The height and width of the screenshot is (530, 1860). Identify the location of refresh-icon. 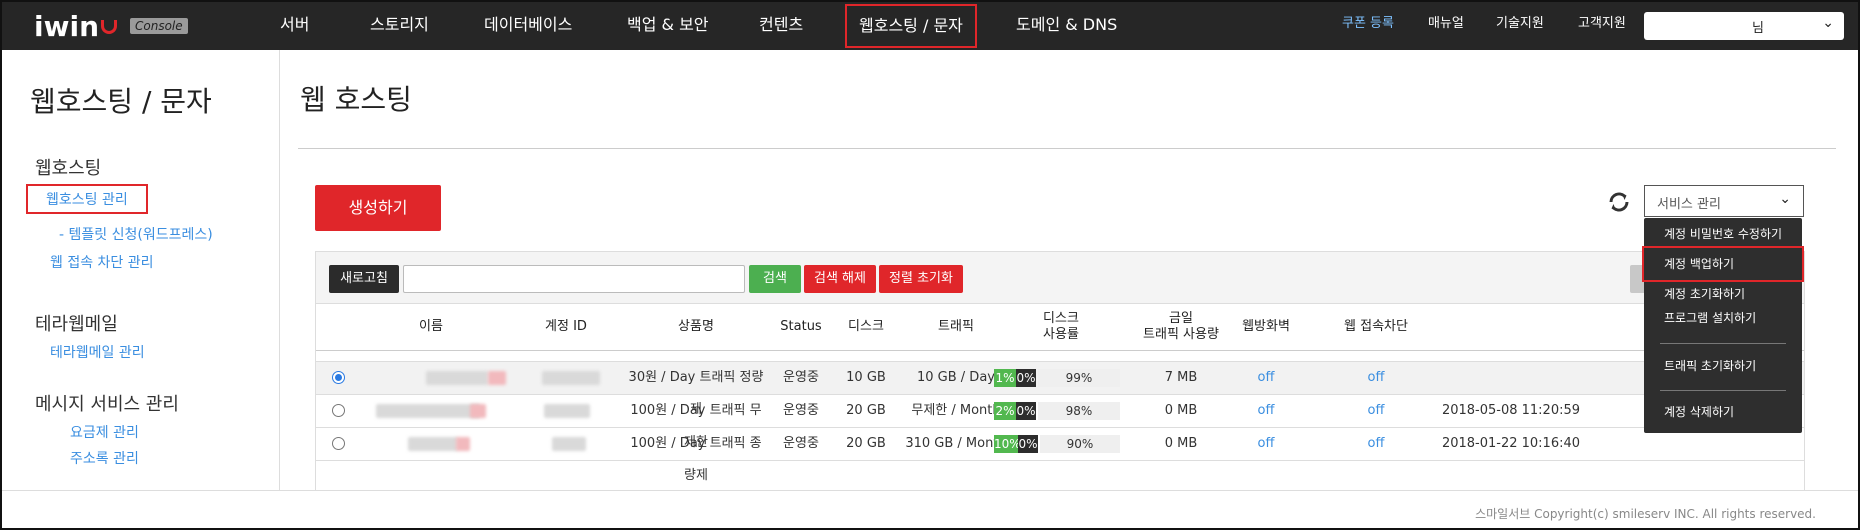
(1619, 202).